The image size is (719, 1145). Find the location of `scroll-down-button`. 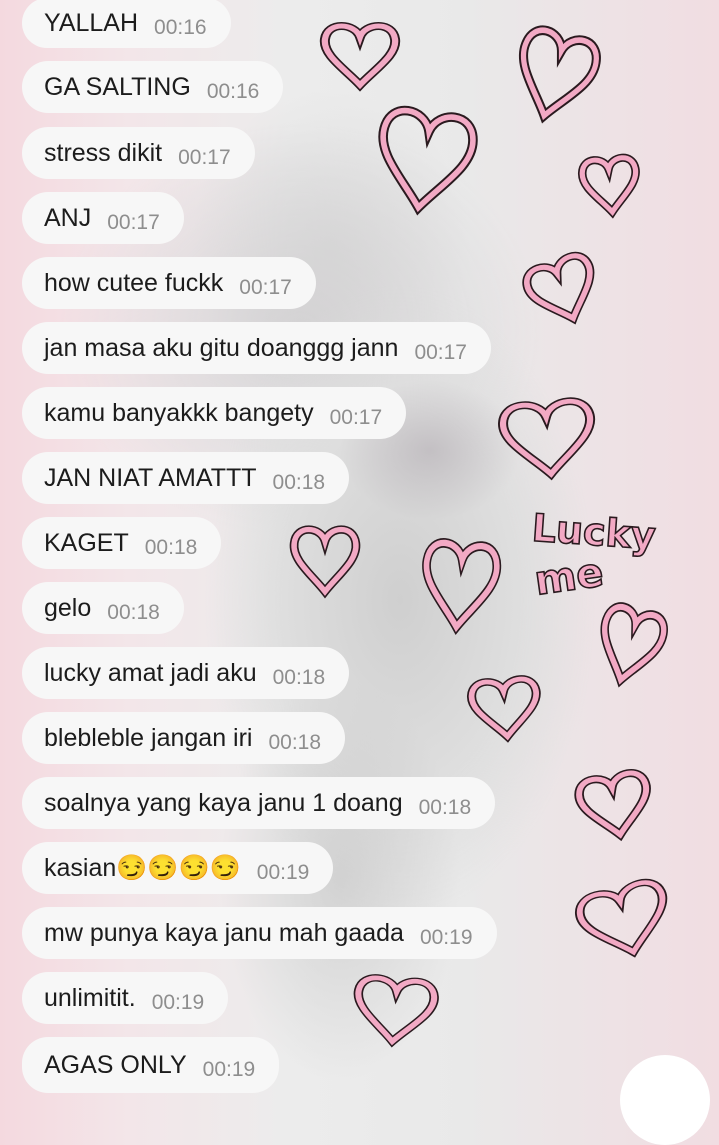

scroll-down-button is located at coordinates (665, 1100).